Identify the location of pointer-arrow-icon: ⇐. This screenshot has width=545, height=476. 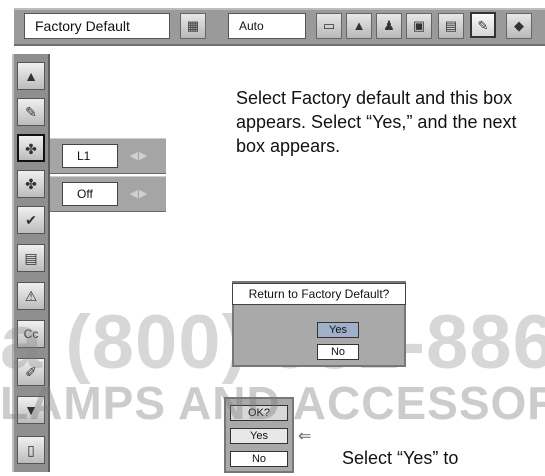
(305, 436).